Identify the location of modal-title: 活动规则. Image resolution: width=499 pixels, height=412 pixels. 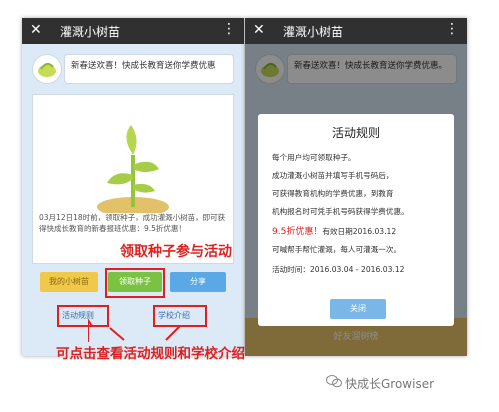
(355, 133).